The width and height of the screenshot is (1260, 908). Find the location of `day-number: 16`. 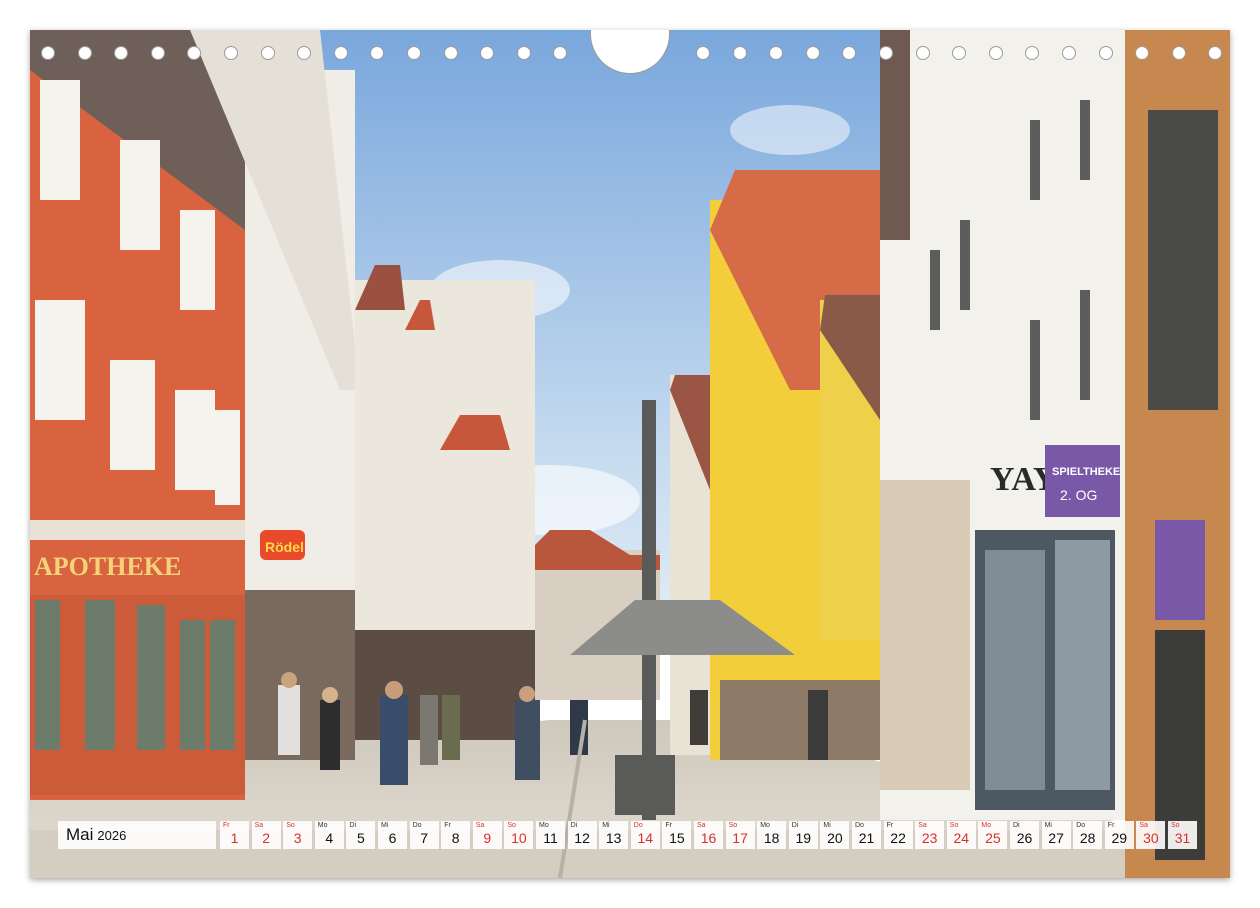

day-number: 16 is located at coordinates (708, 838).